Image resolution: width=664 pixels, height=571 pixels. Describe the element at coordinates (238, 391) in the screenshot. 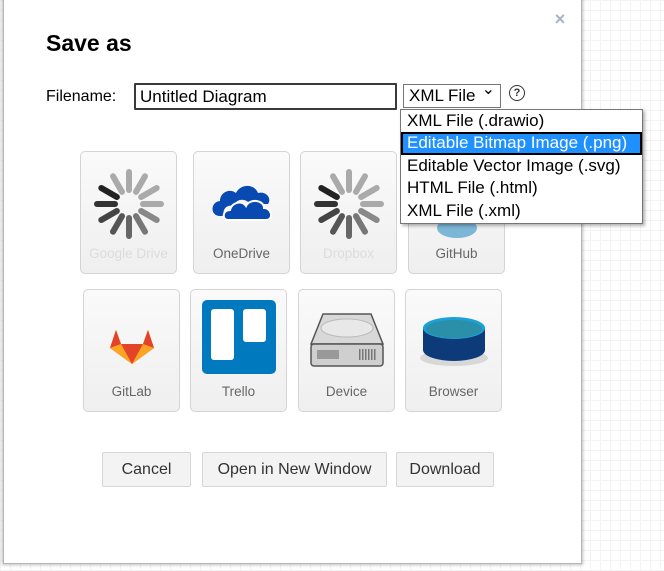

I see `storage-label: Trello` at that location.